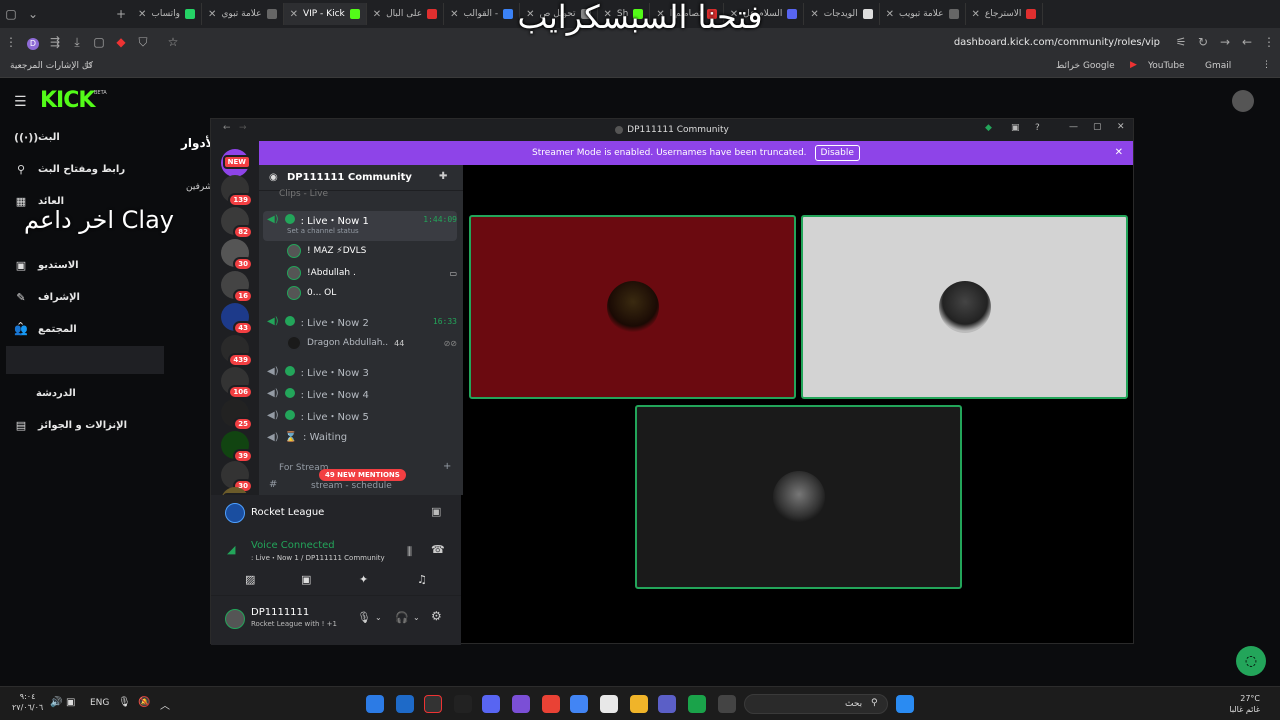 This screenshot has height=720, width=1280. What do you see at coordinates (482, 14) in the screenshot?
I see `browser-tab: ✕ القوالب -` at bounding box center [482, 14].